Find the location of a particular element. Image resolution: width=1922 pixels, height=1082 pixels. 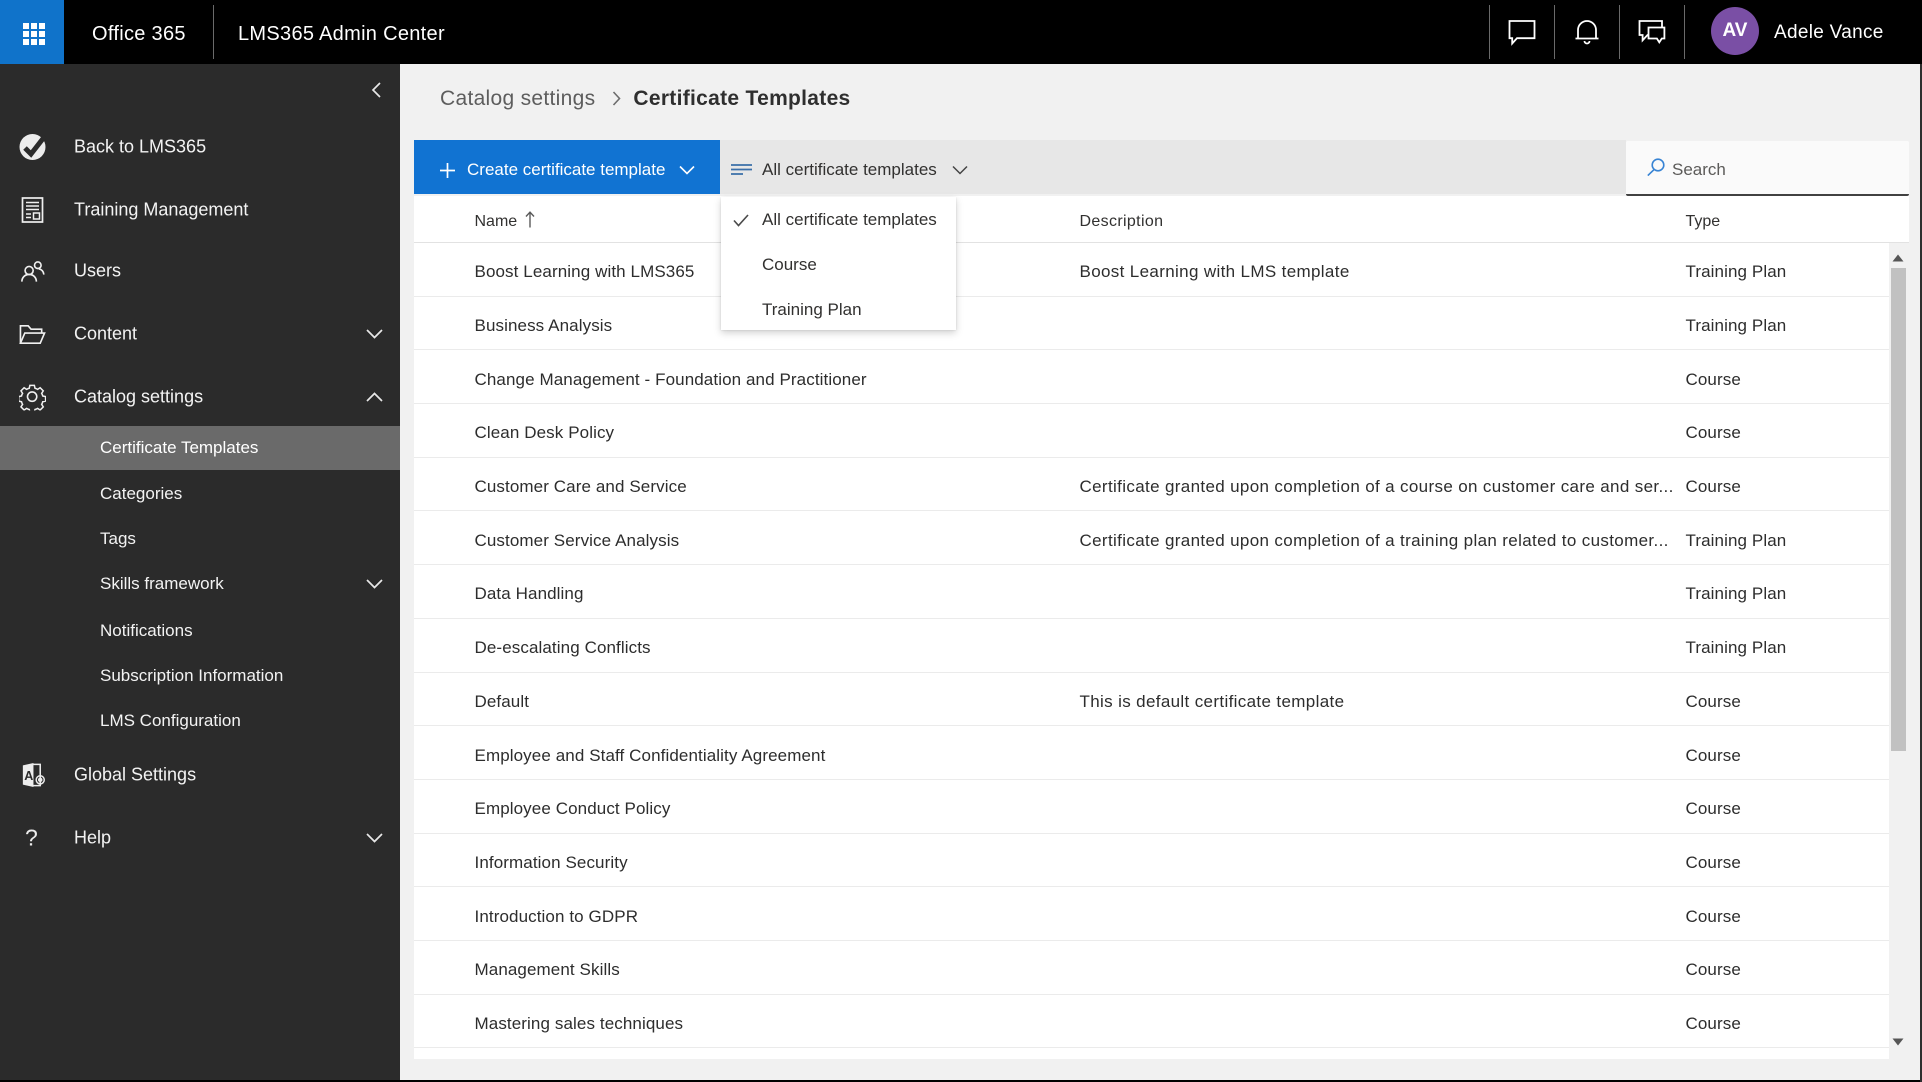

svg-text: A is located at coordinates (28, 776).